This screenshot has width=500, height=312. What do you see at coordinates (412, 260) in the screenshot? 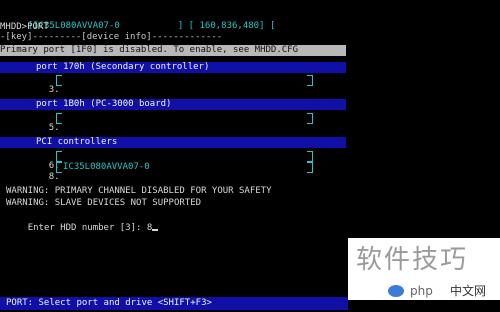
I see `watermark-text: 软件技巧` at bounding box center [412, 260].